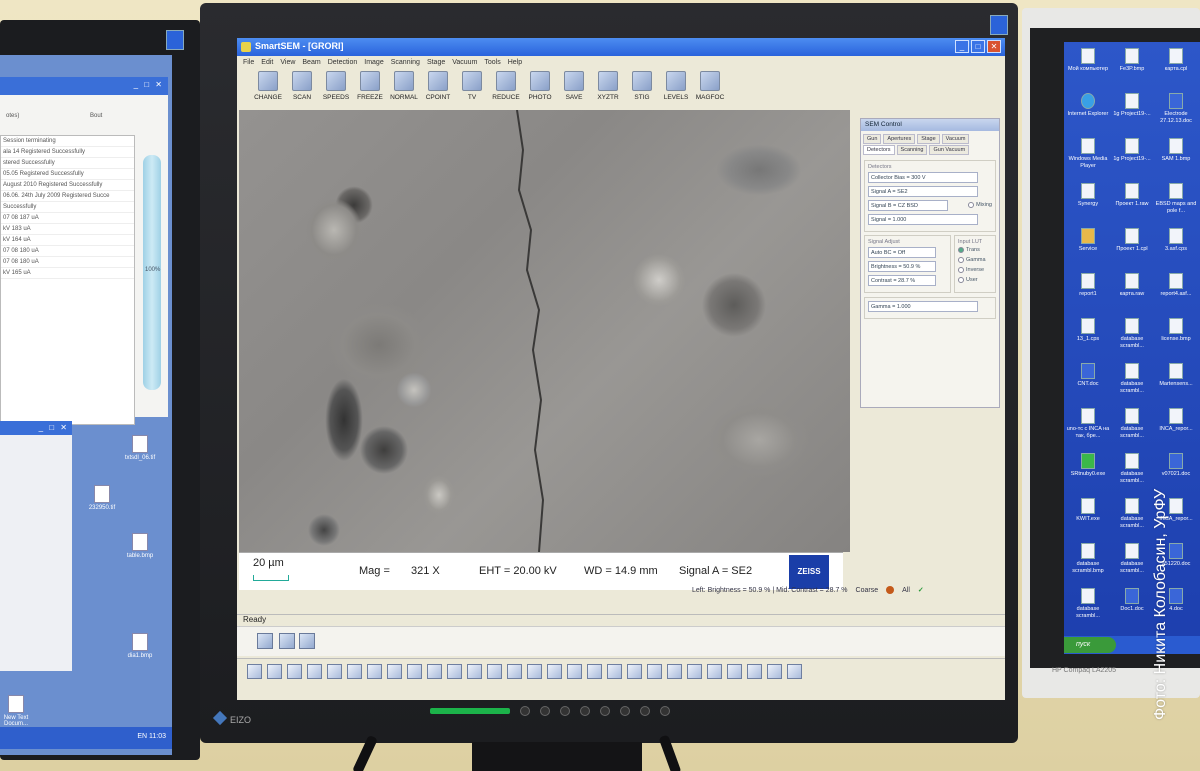  I want to click on angle-tool-icon, so click(614, 671).